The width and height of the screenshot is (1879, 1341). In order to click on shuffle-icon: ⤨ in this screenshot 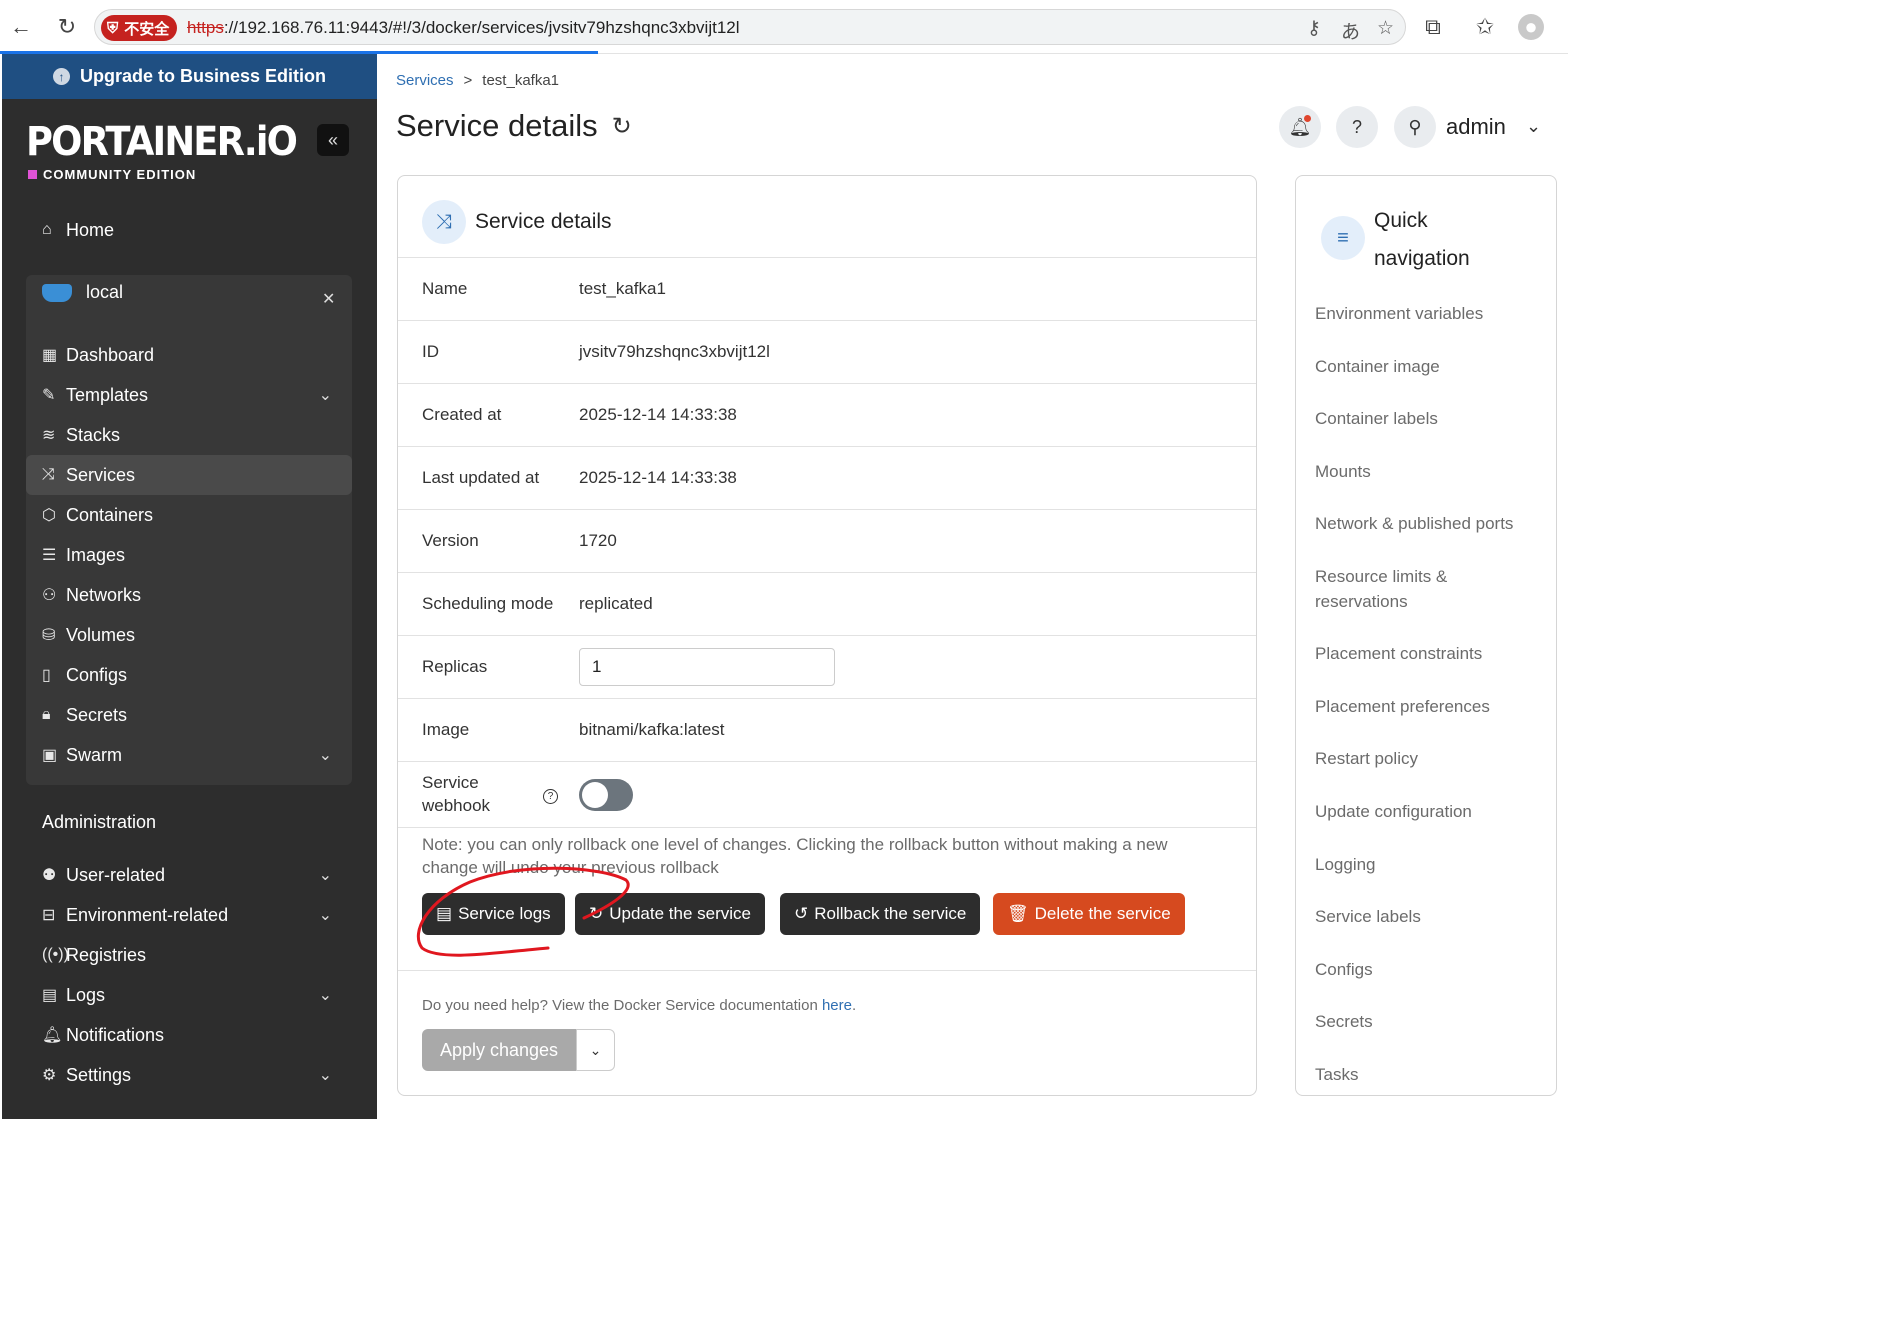, I will do `click(444, 222)`.